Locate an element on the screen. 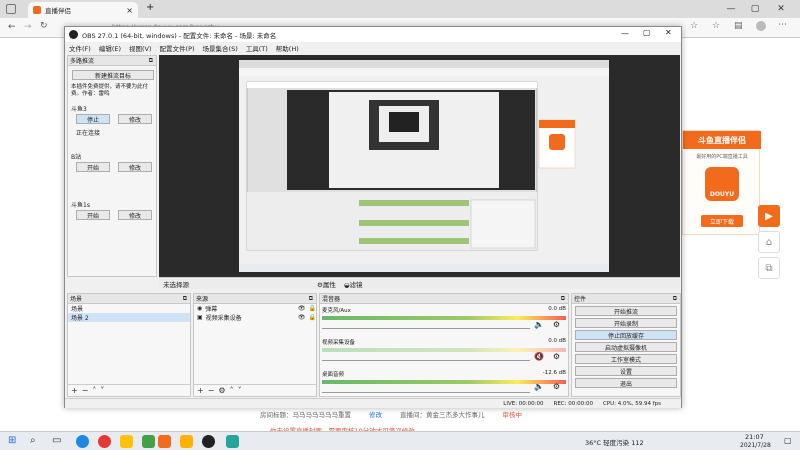  back-icon: ← is located at coordinates (12, 27).